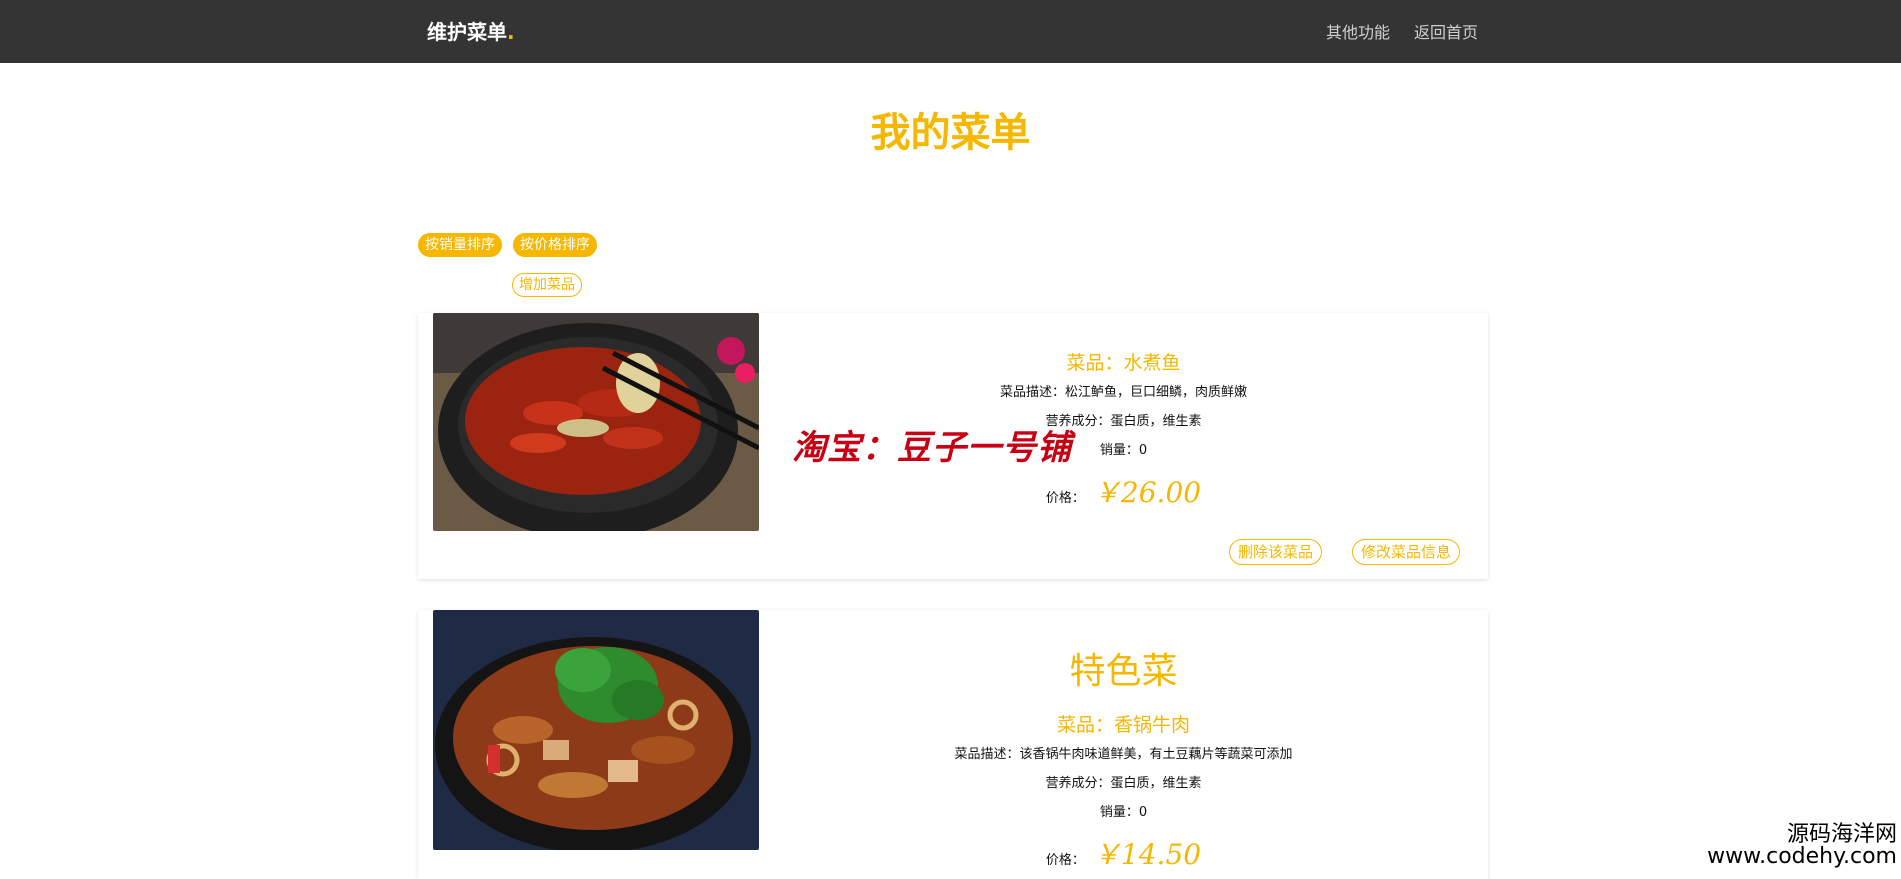 The image size is (1901, 879). I want to click on delete-dish-button: 删除该菜品, so click(1276, 552).